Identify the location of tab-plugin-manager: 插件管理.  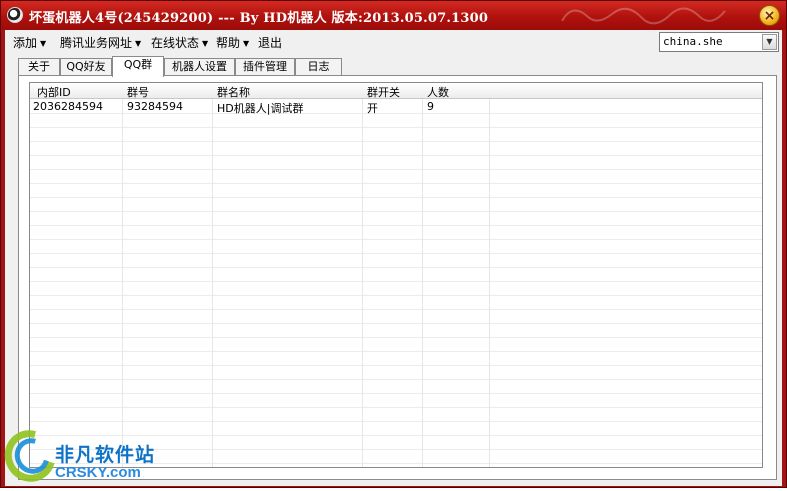
(265, 67).